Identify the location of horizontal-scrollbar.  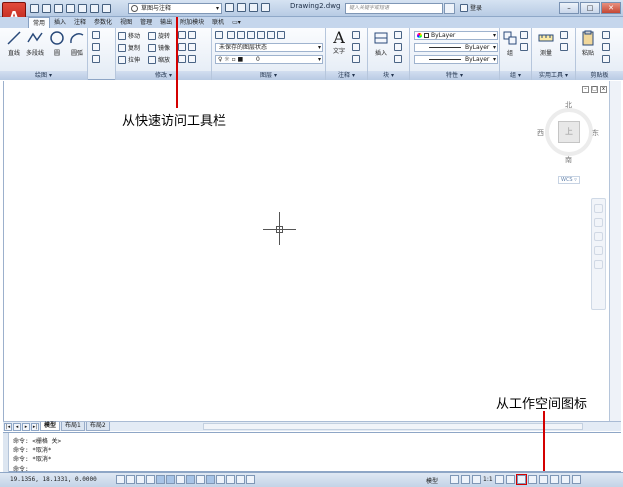
(393, 426).